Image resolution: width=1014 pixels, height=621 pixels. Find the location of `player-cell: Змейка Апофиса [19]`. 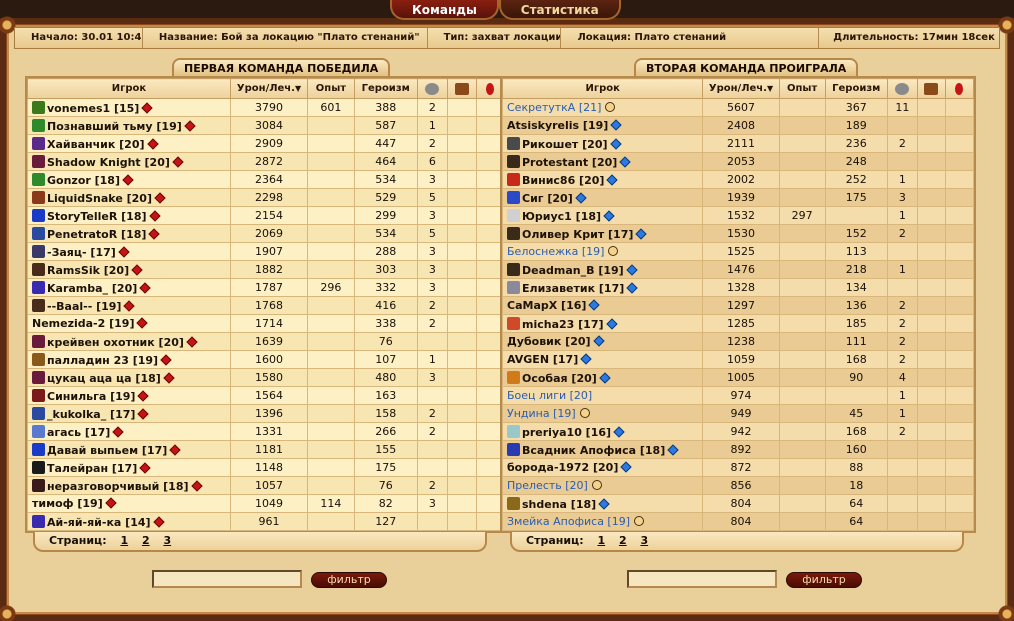

player-cell: Змейка Апофиса [19] is located at coordinates (602, 521).